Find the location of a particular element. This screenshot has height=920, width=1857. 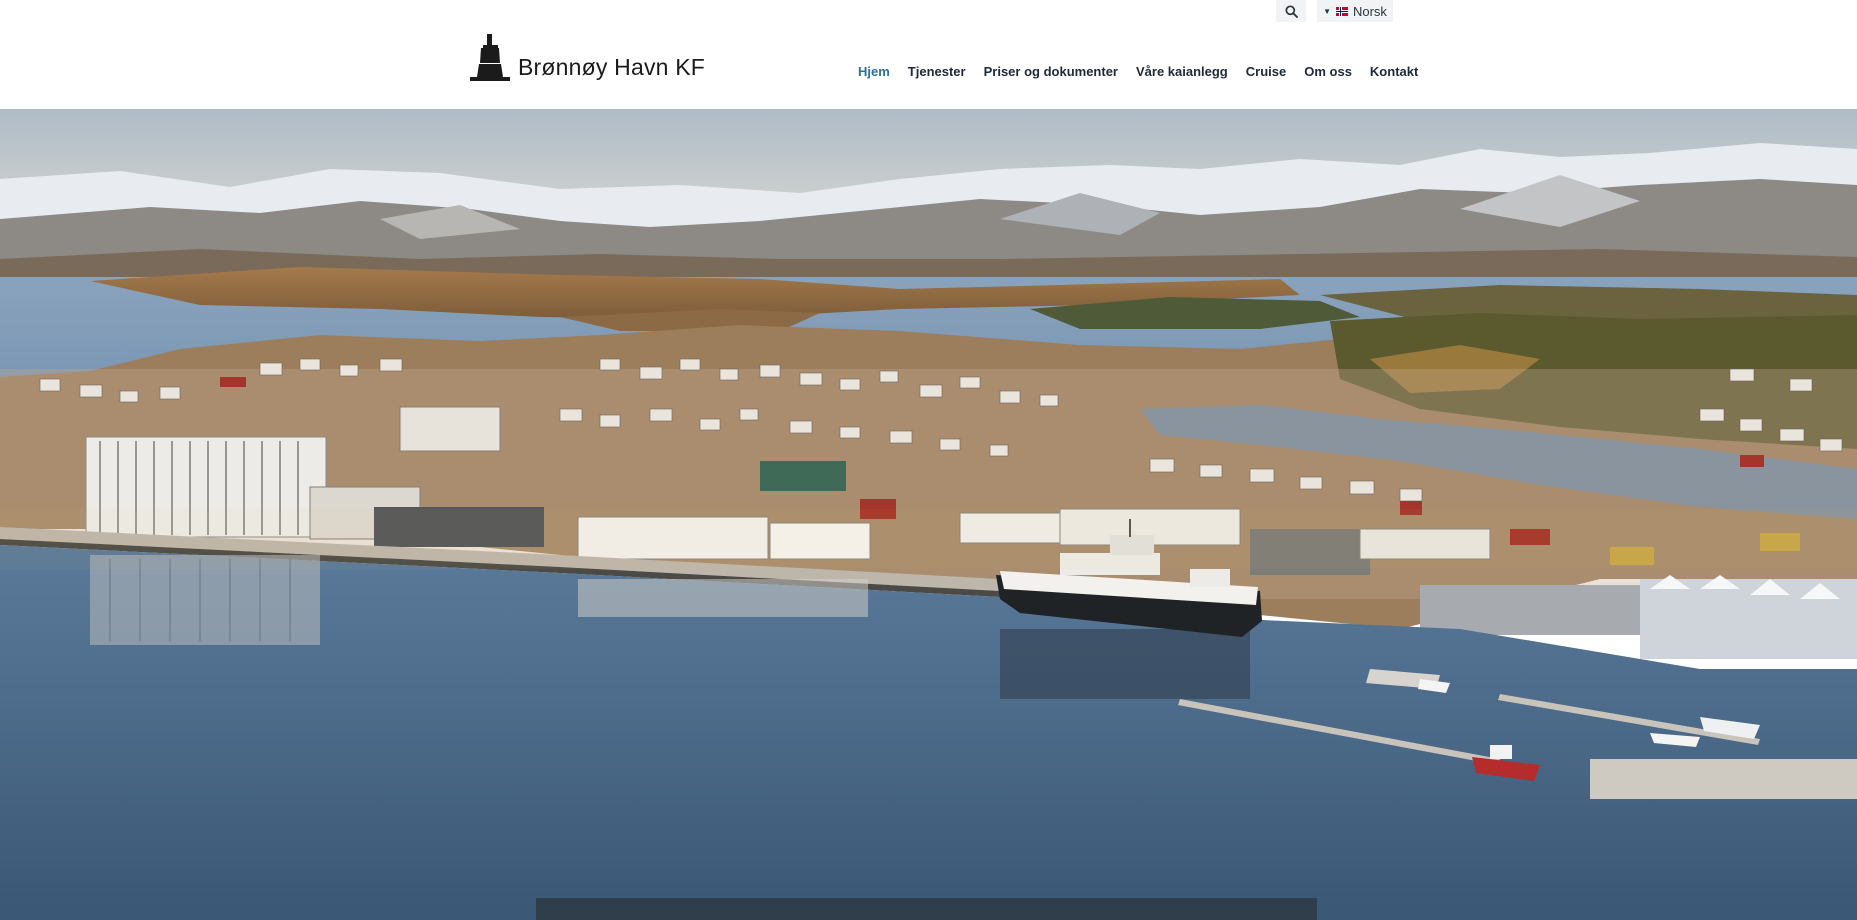

nav-item-om-oss: Om oss is located at coordinates (1328, 71).